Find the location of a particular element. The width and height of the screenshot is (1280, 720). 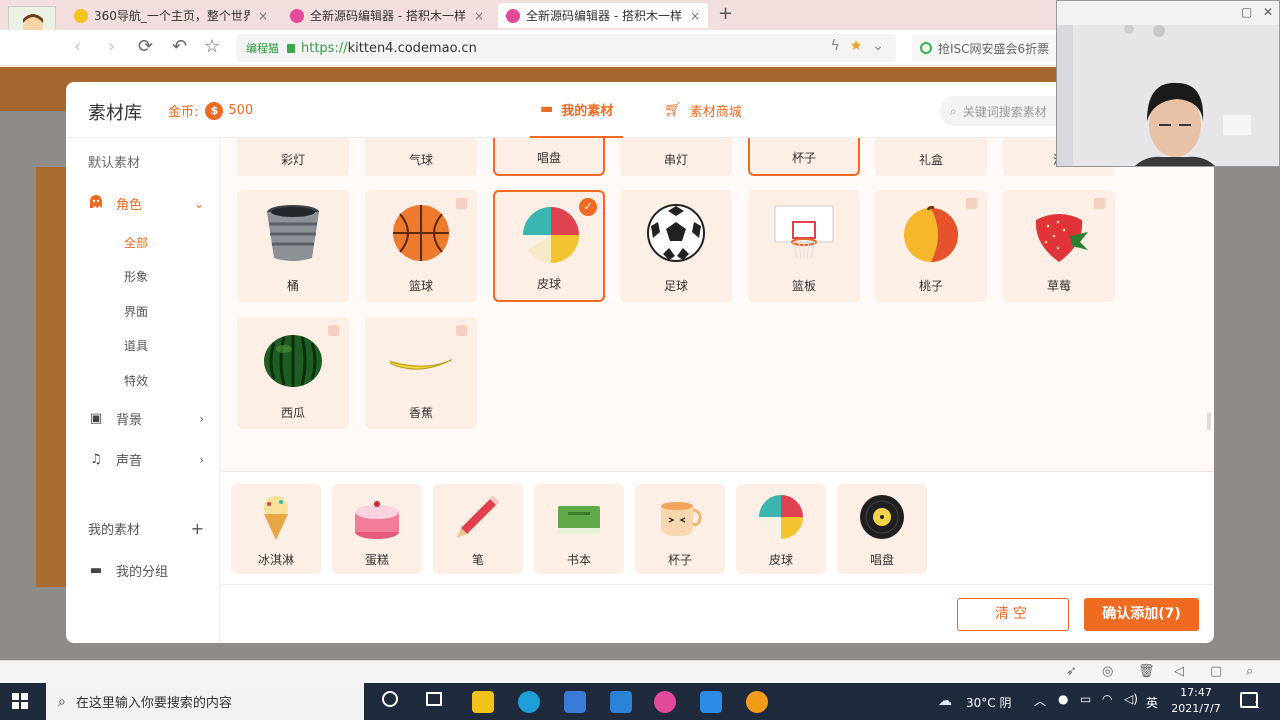

basketball-icon is located at coordinates (421, 233).